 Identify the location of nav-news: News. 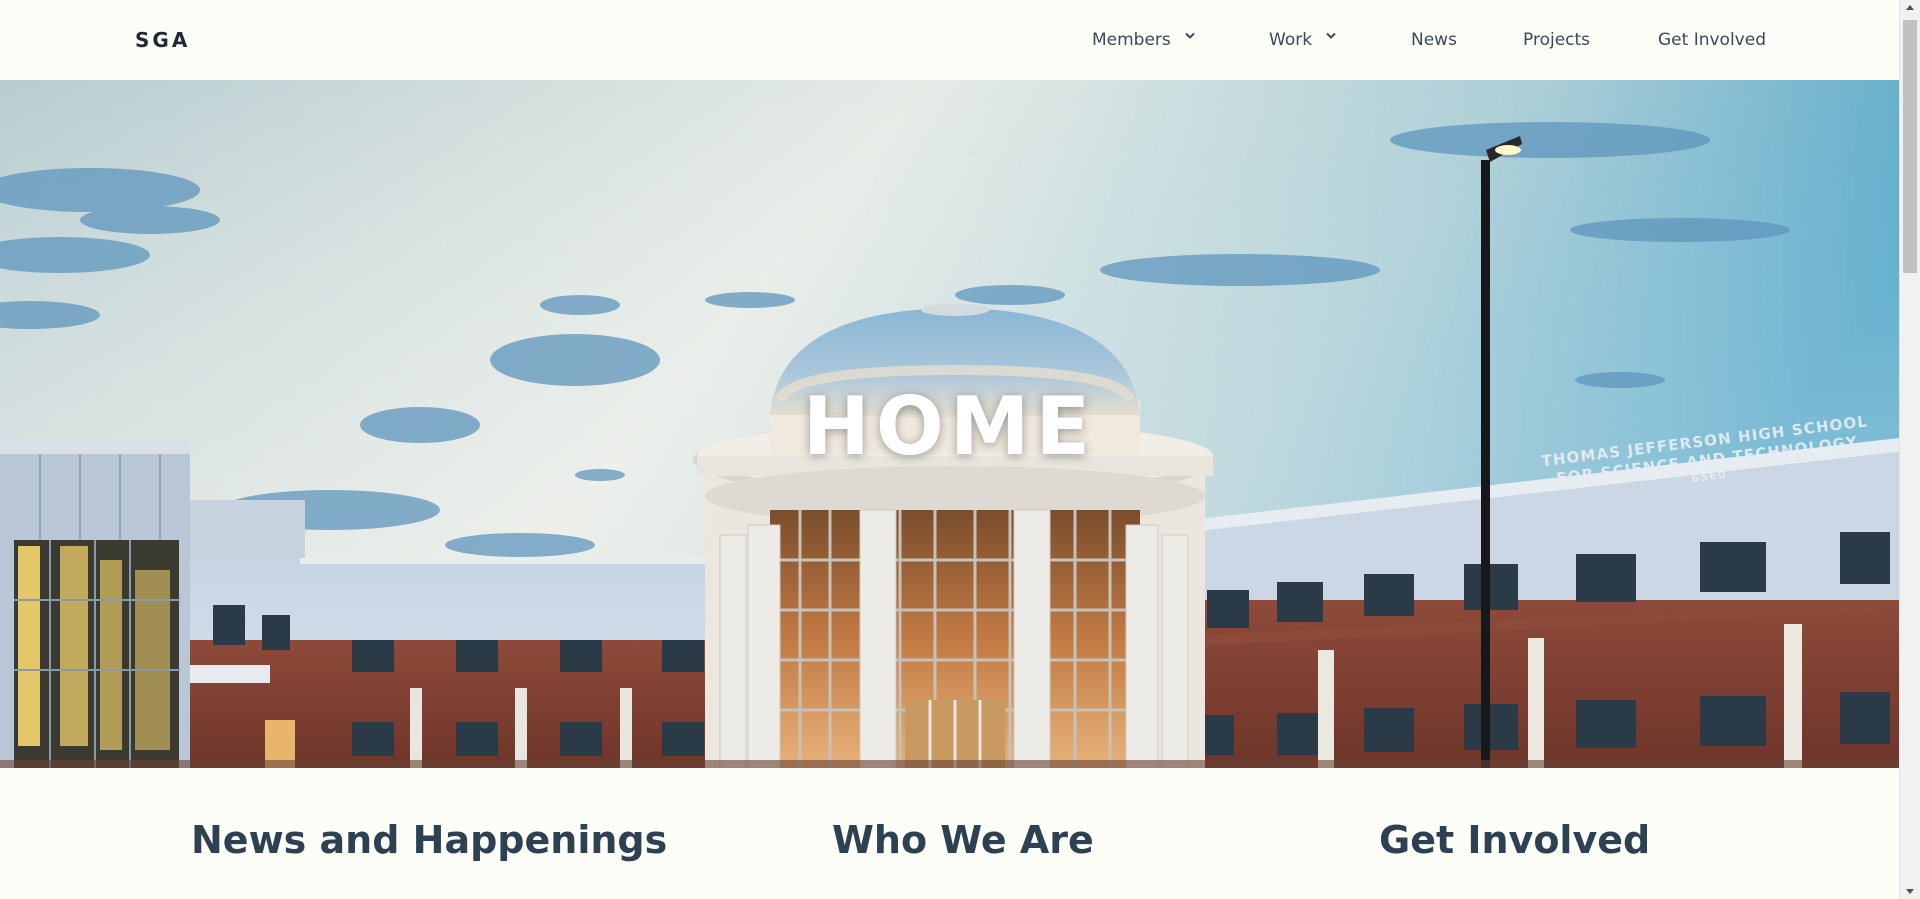
(1434, 40).